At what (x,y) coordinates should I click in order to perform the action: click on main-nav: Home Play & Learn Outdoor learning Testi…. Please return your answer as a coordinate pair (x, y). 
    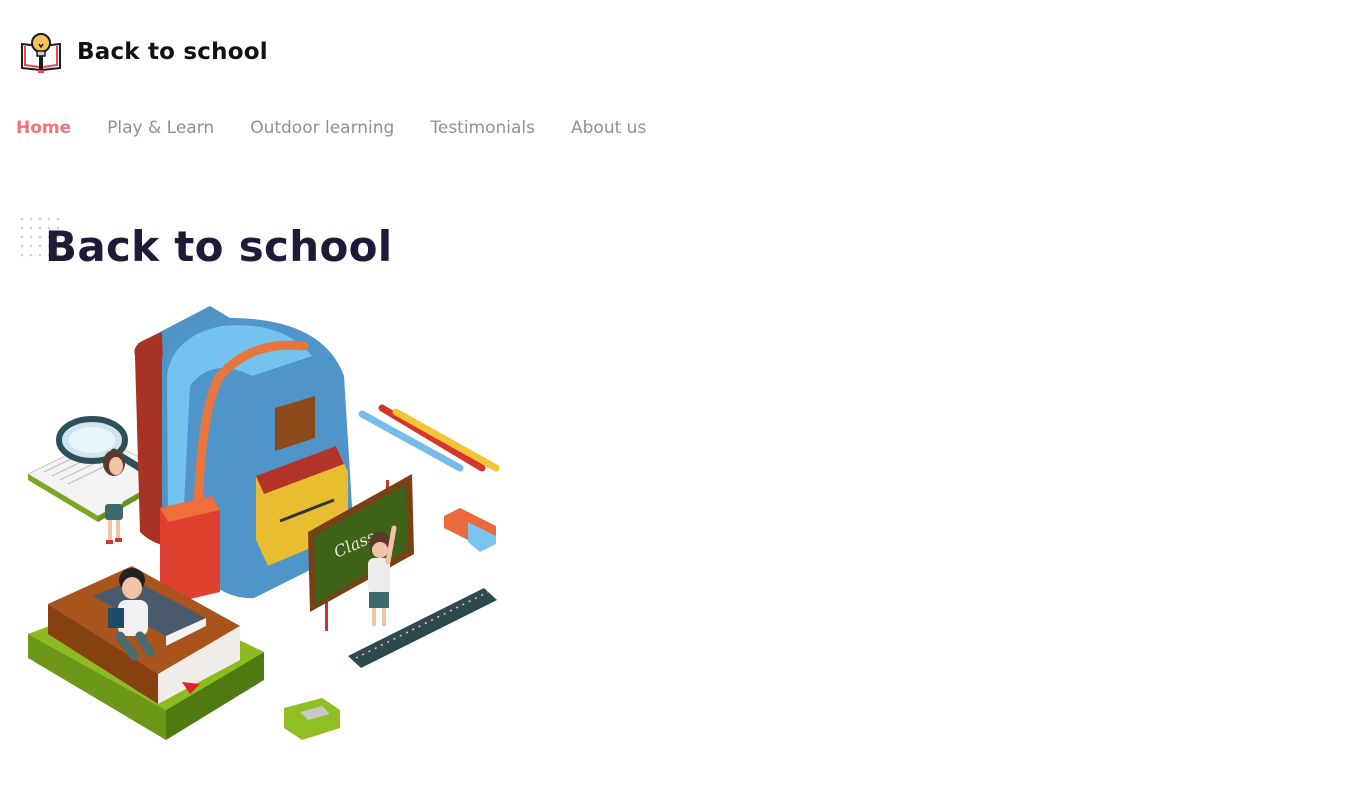
    Looking at the image, I should click on (349, 128).